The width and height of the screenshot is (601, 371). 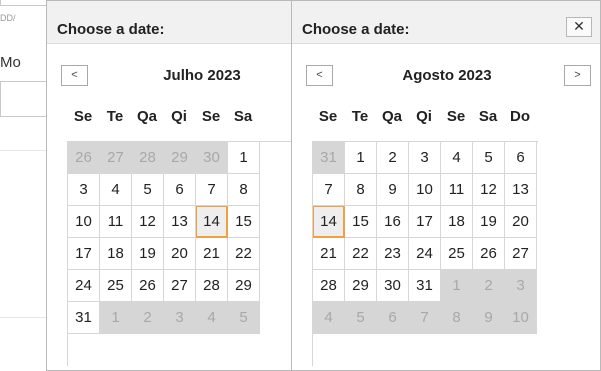 What do you see at coordinates (148, 158) in the screenshot?
I see `day-cell-other-month: 28` at bounding box center [148, 158].